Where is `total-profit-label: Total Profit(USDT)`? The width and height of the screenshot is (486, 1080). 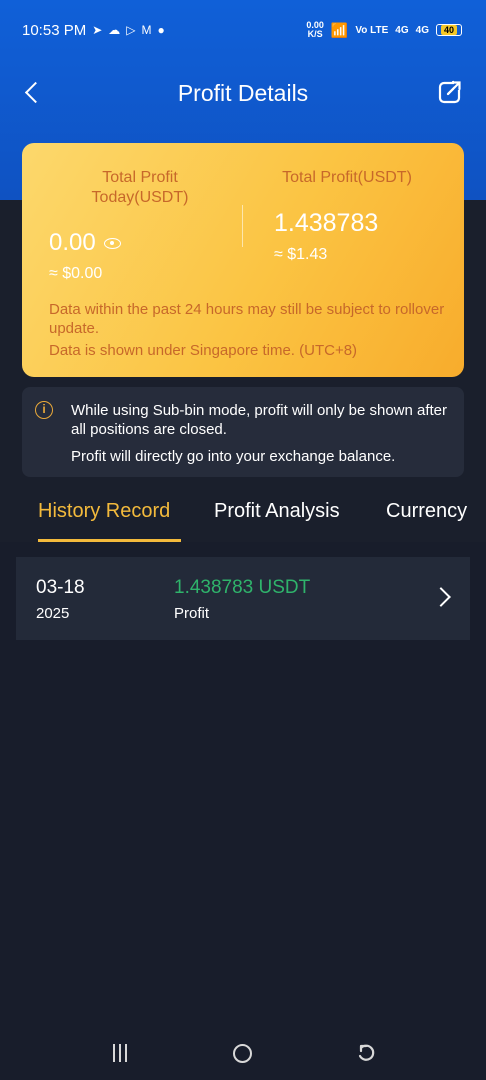
total-profit-label: Total Profit(USDT) is located at coordinates (347, 177).